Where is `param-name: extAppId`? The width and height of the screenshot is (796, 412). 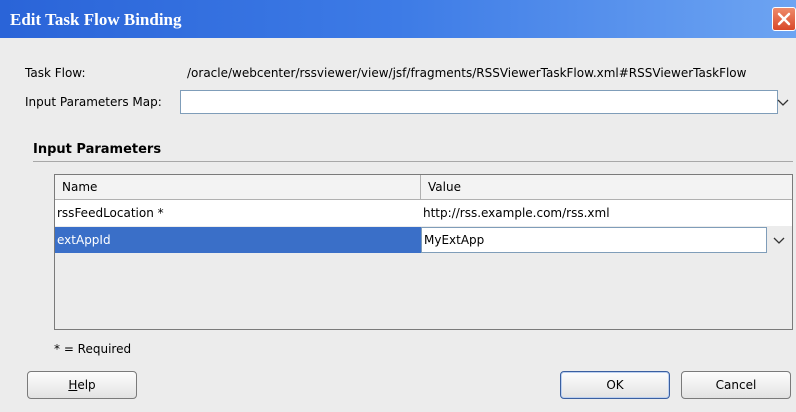 param-name: extAppId is located at coordinates (238, 240).